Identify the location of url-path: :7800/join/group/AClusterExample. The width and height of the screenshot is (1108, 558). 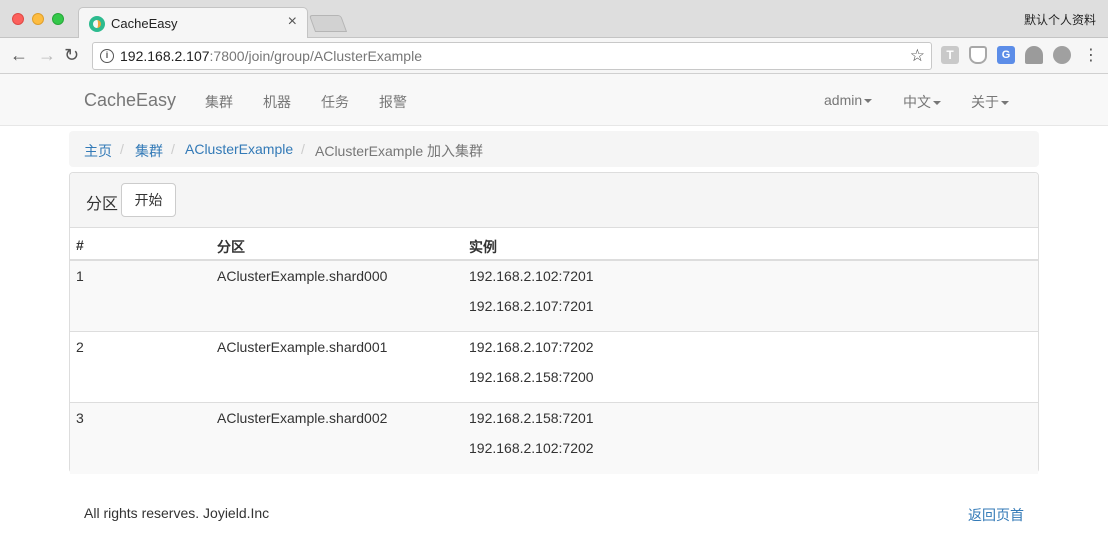
(315, 56).